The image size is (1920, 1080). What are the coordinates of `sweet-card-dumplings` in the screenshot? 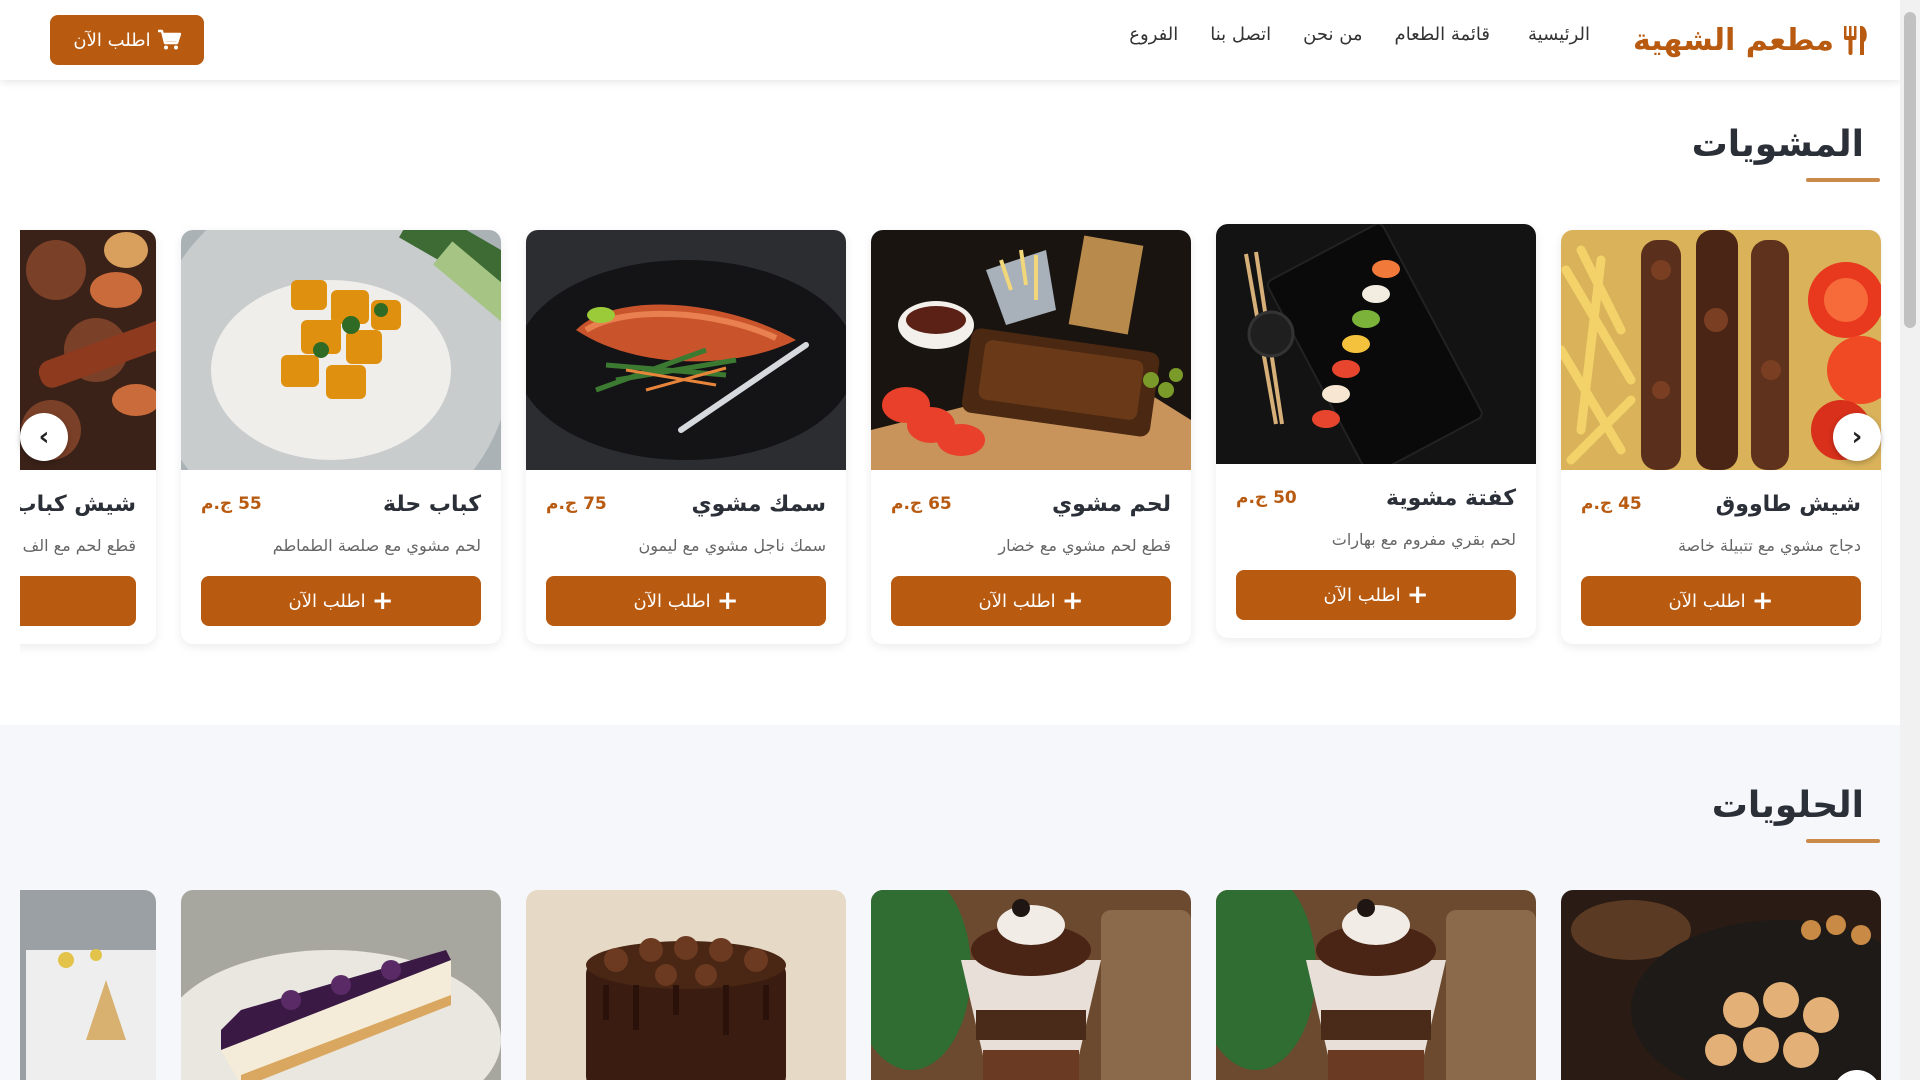 It's located at (1721, 985).